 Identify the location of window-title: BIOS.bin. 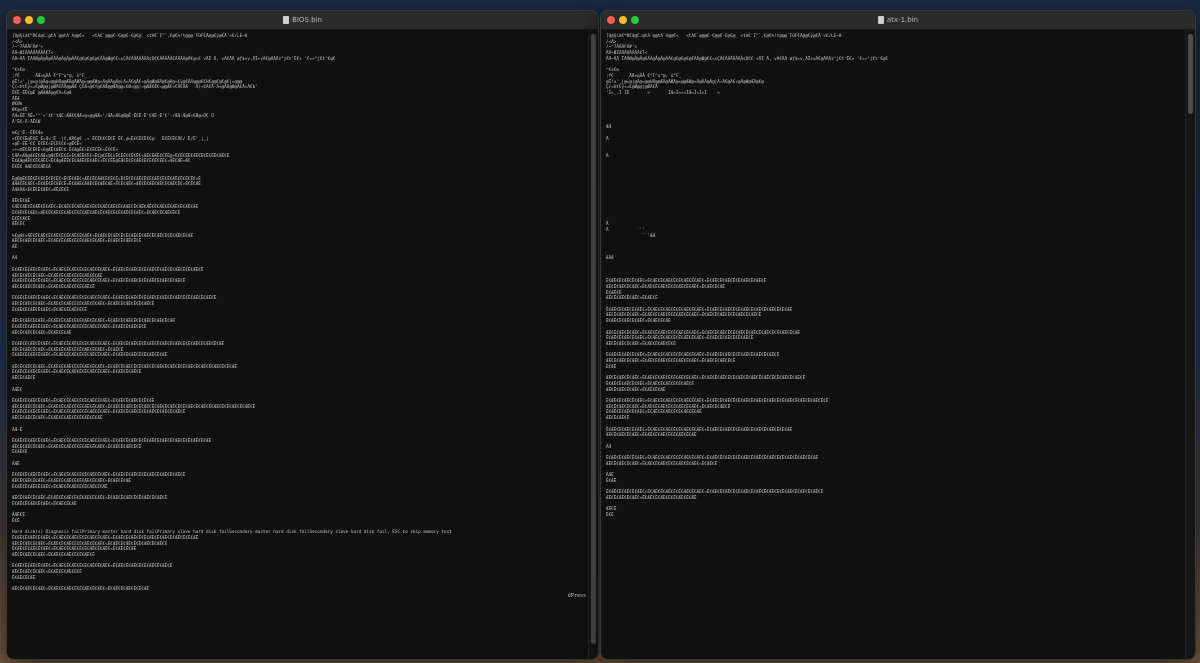
(302, 20).